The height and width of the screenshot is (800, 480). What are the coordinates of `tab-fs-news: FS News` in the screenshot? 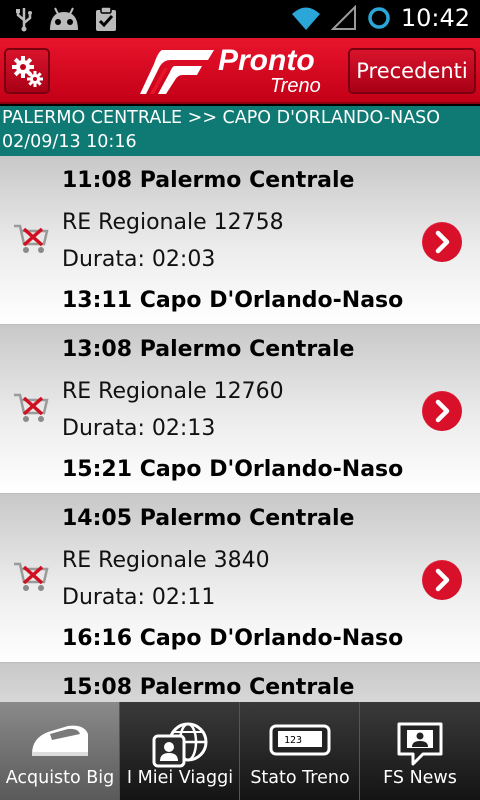 It's located at (420, 751).